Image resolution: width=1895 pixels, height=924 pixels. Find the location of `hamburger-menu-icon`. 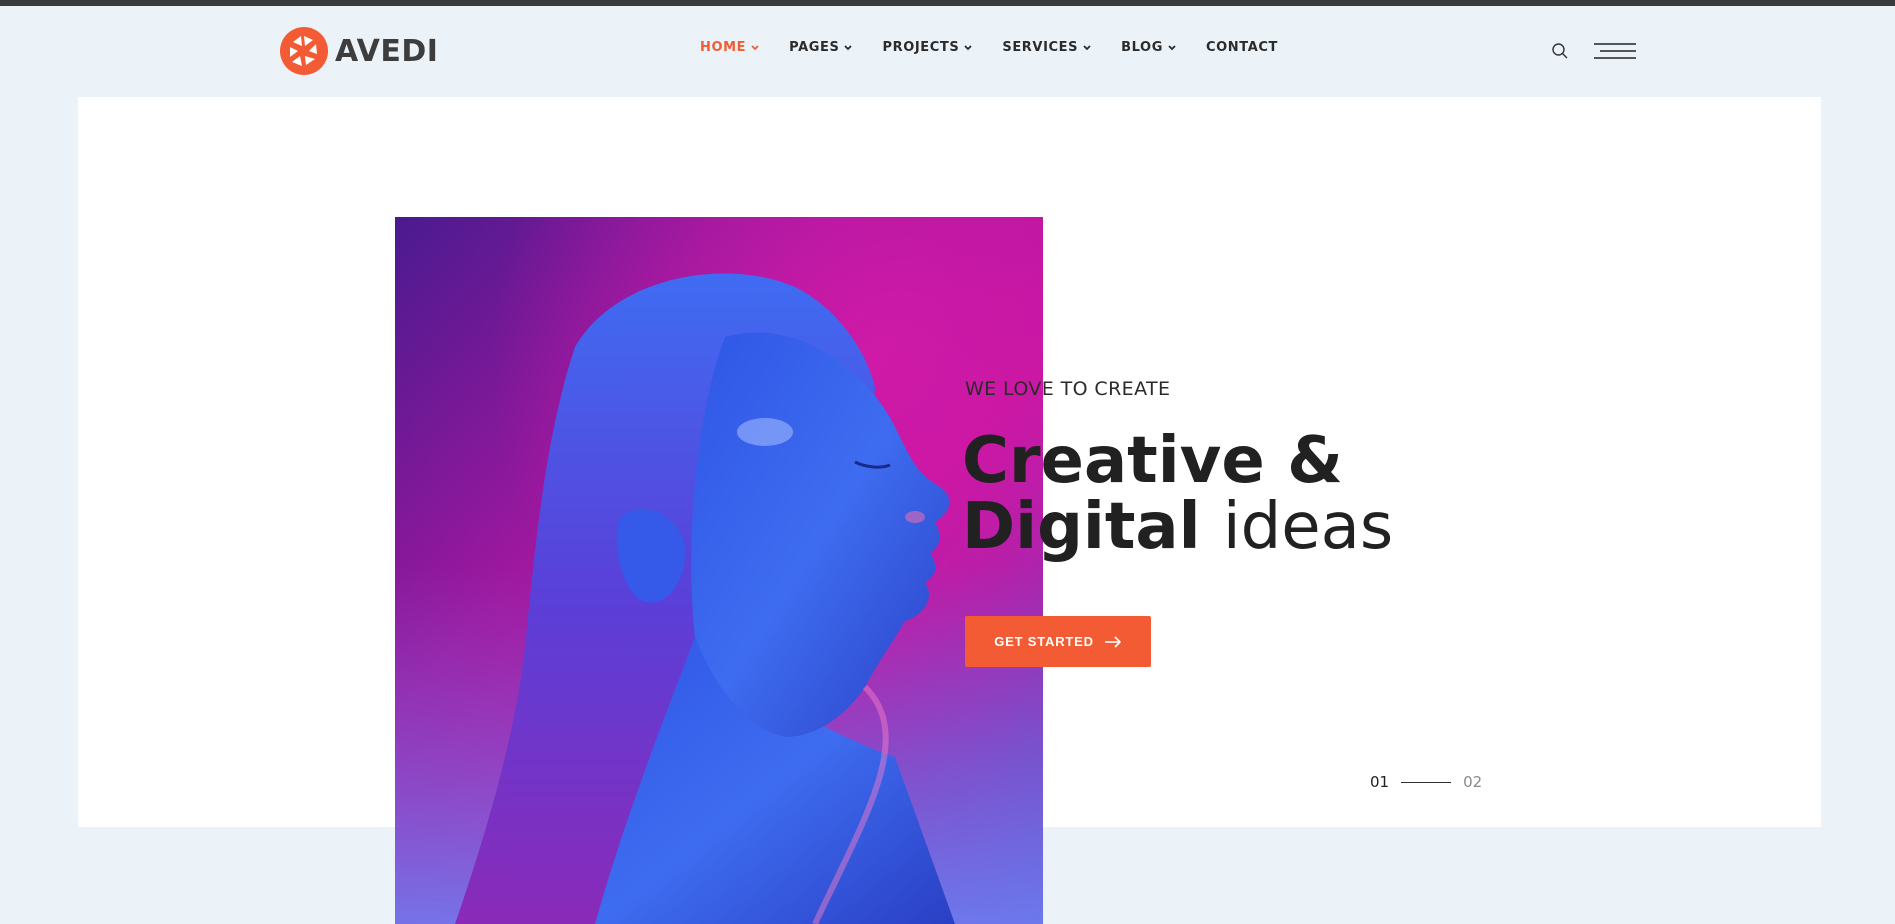

hamburger-menu-icon is located at coordinates (1615, 53).